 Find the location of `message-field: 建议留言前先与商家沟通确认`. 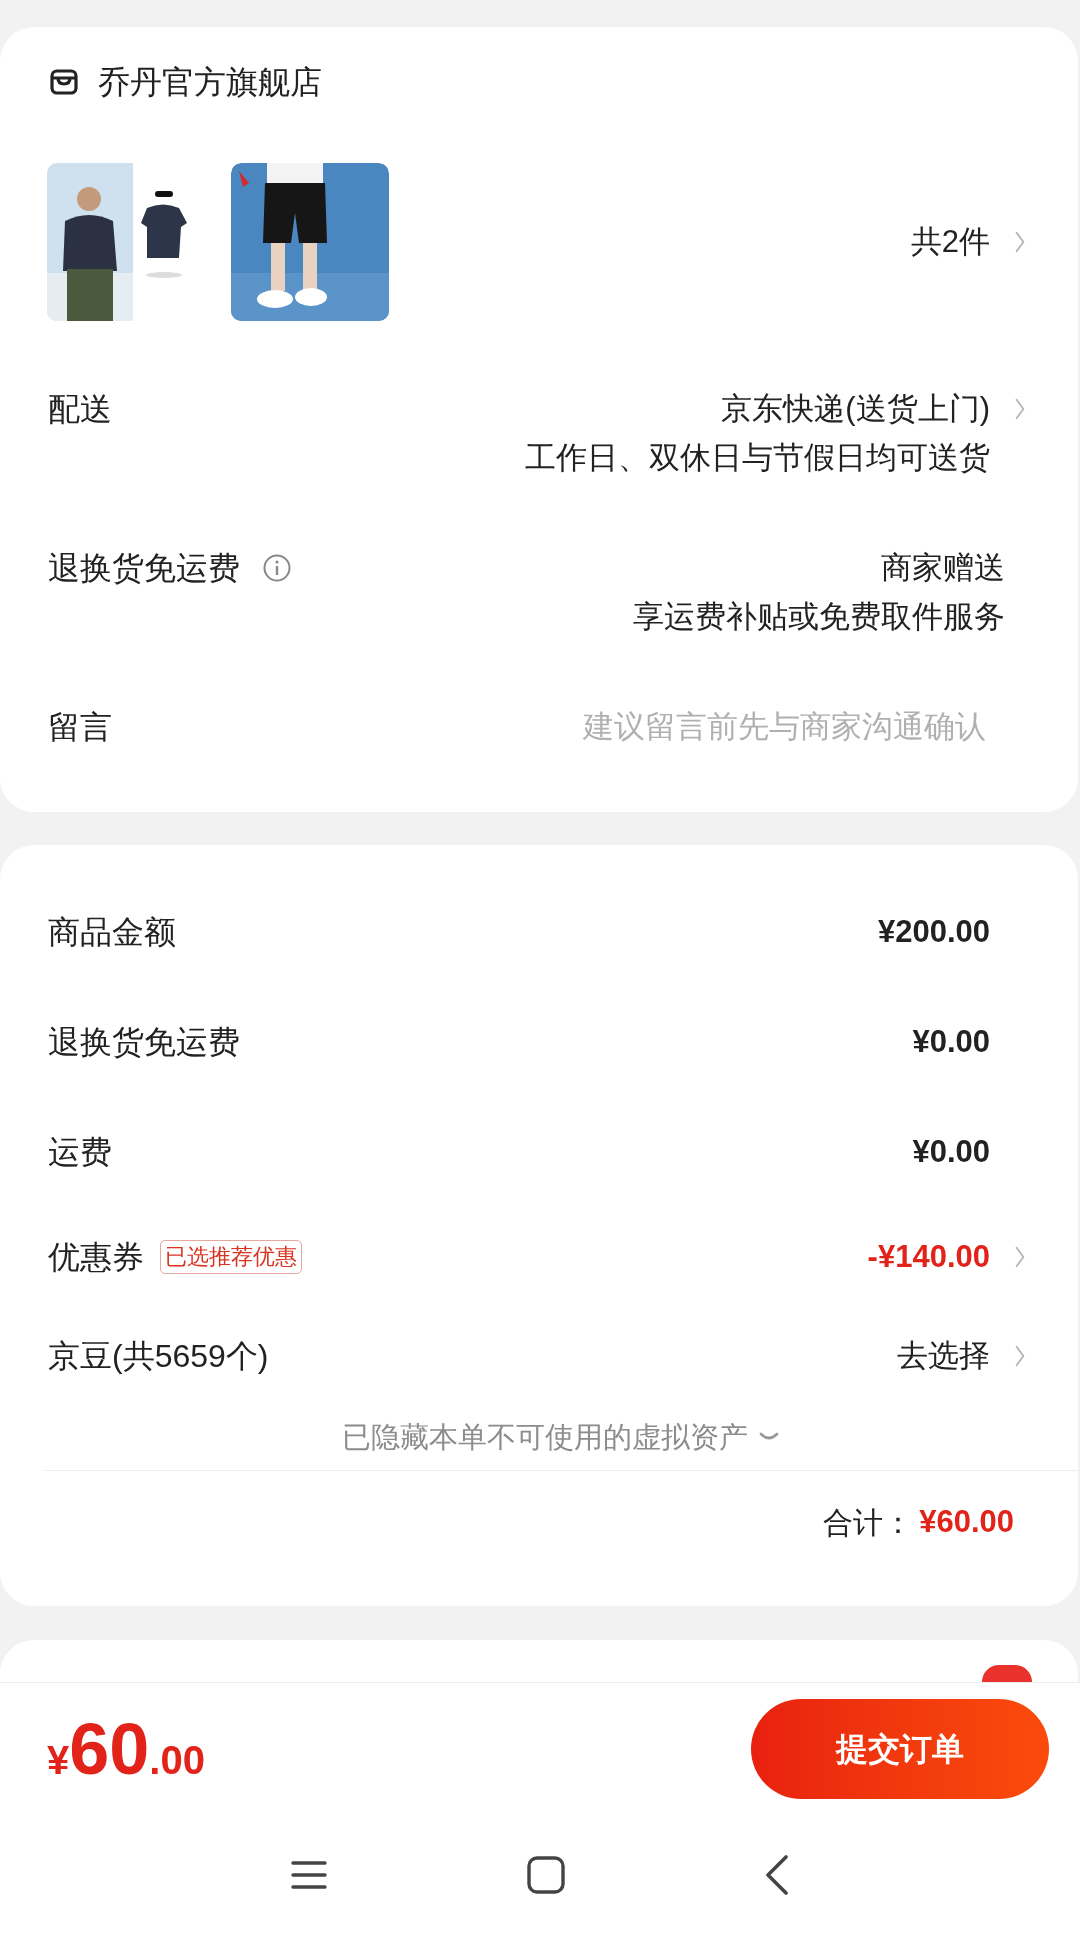

message-field: 建议留言前先与商家沟通确认 is located at coordinates (549, 726).